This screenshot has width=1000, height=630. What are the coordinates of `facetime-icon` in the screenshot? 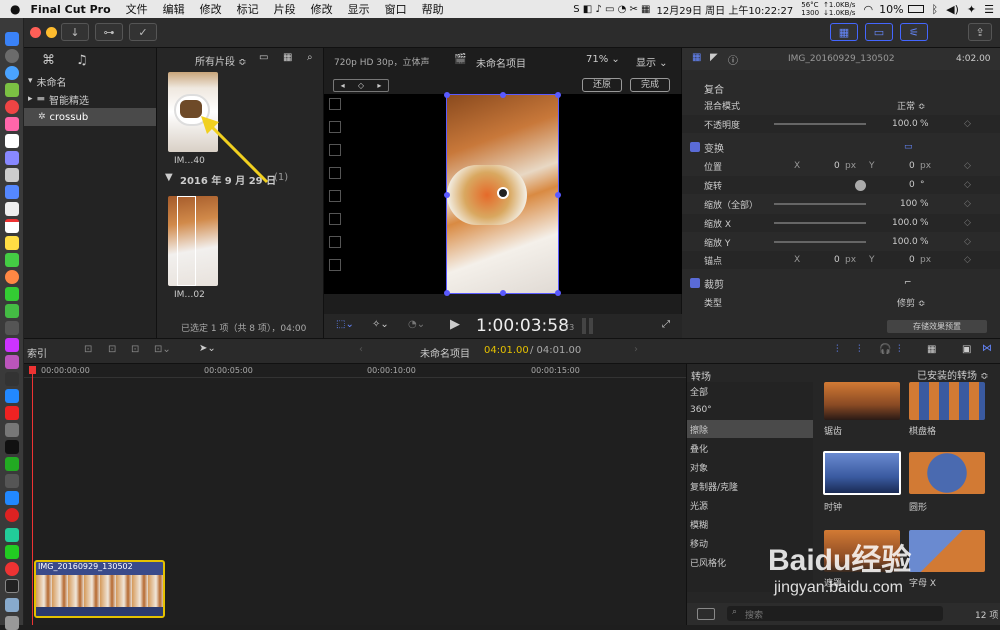 It's located at (12, 311).